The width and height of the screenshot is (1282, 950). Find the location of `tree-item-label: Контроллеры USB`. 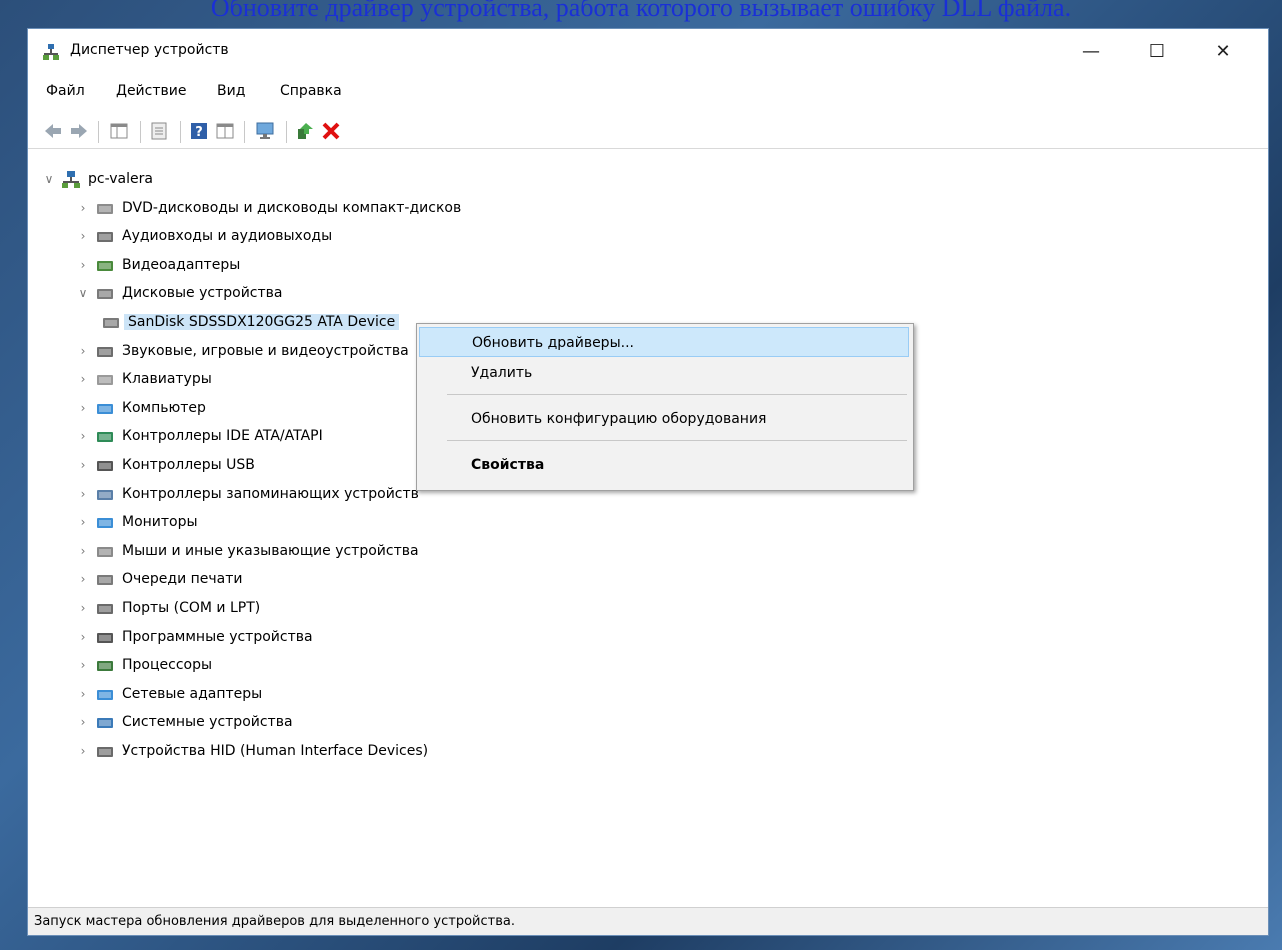

tree-item-label: Контроллеры USB is located at coordinates (188, 465).